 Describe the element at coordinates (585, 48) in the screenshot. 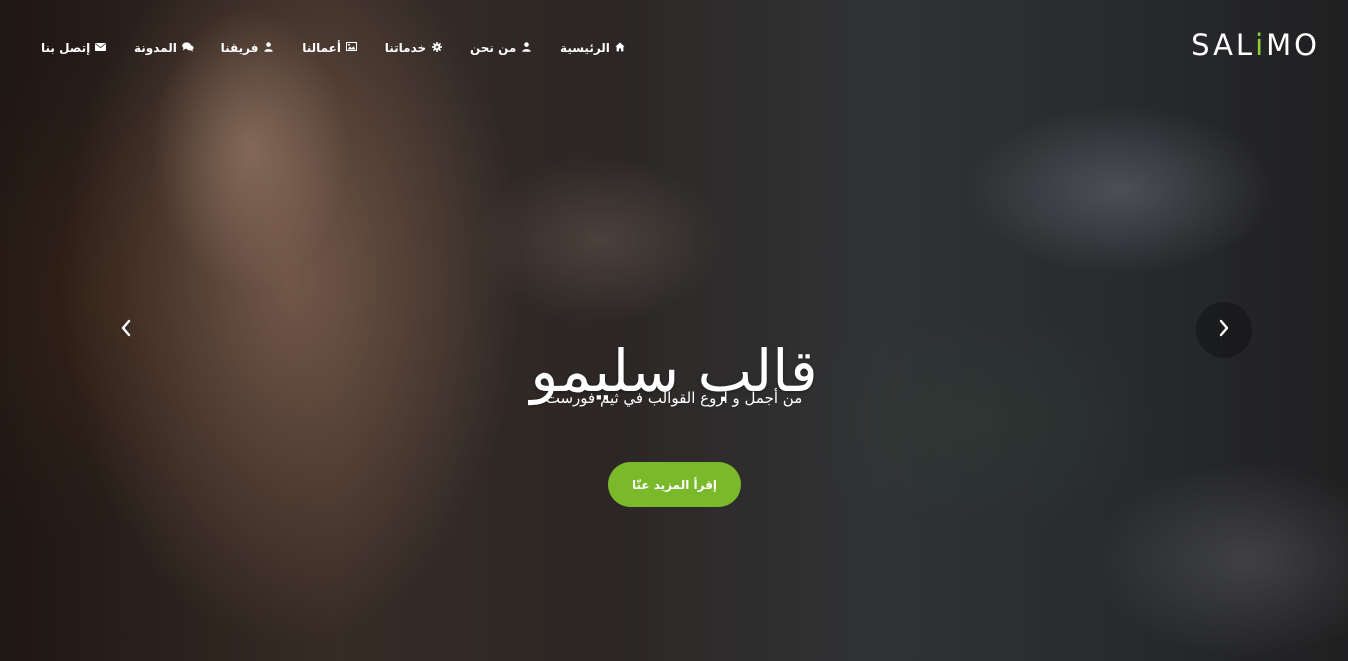

I see `nav-item-label: الرئيسية` at that location.